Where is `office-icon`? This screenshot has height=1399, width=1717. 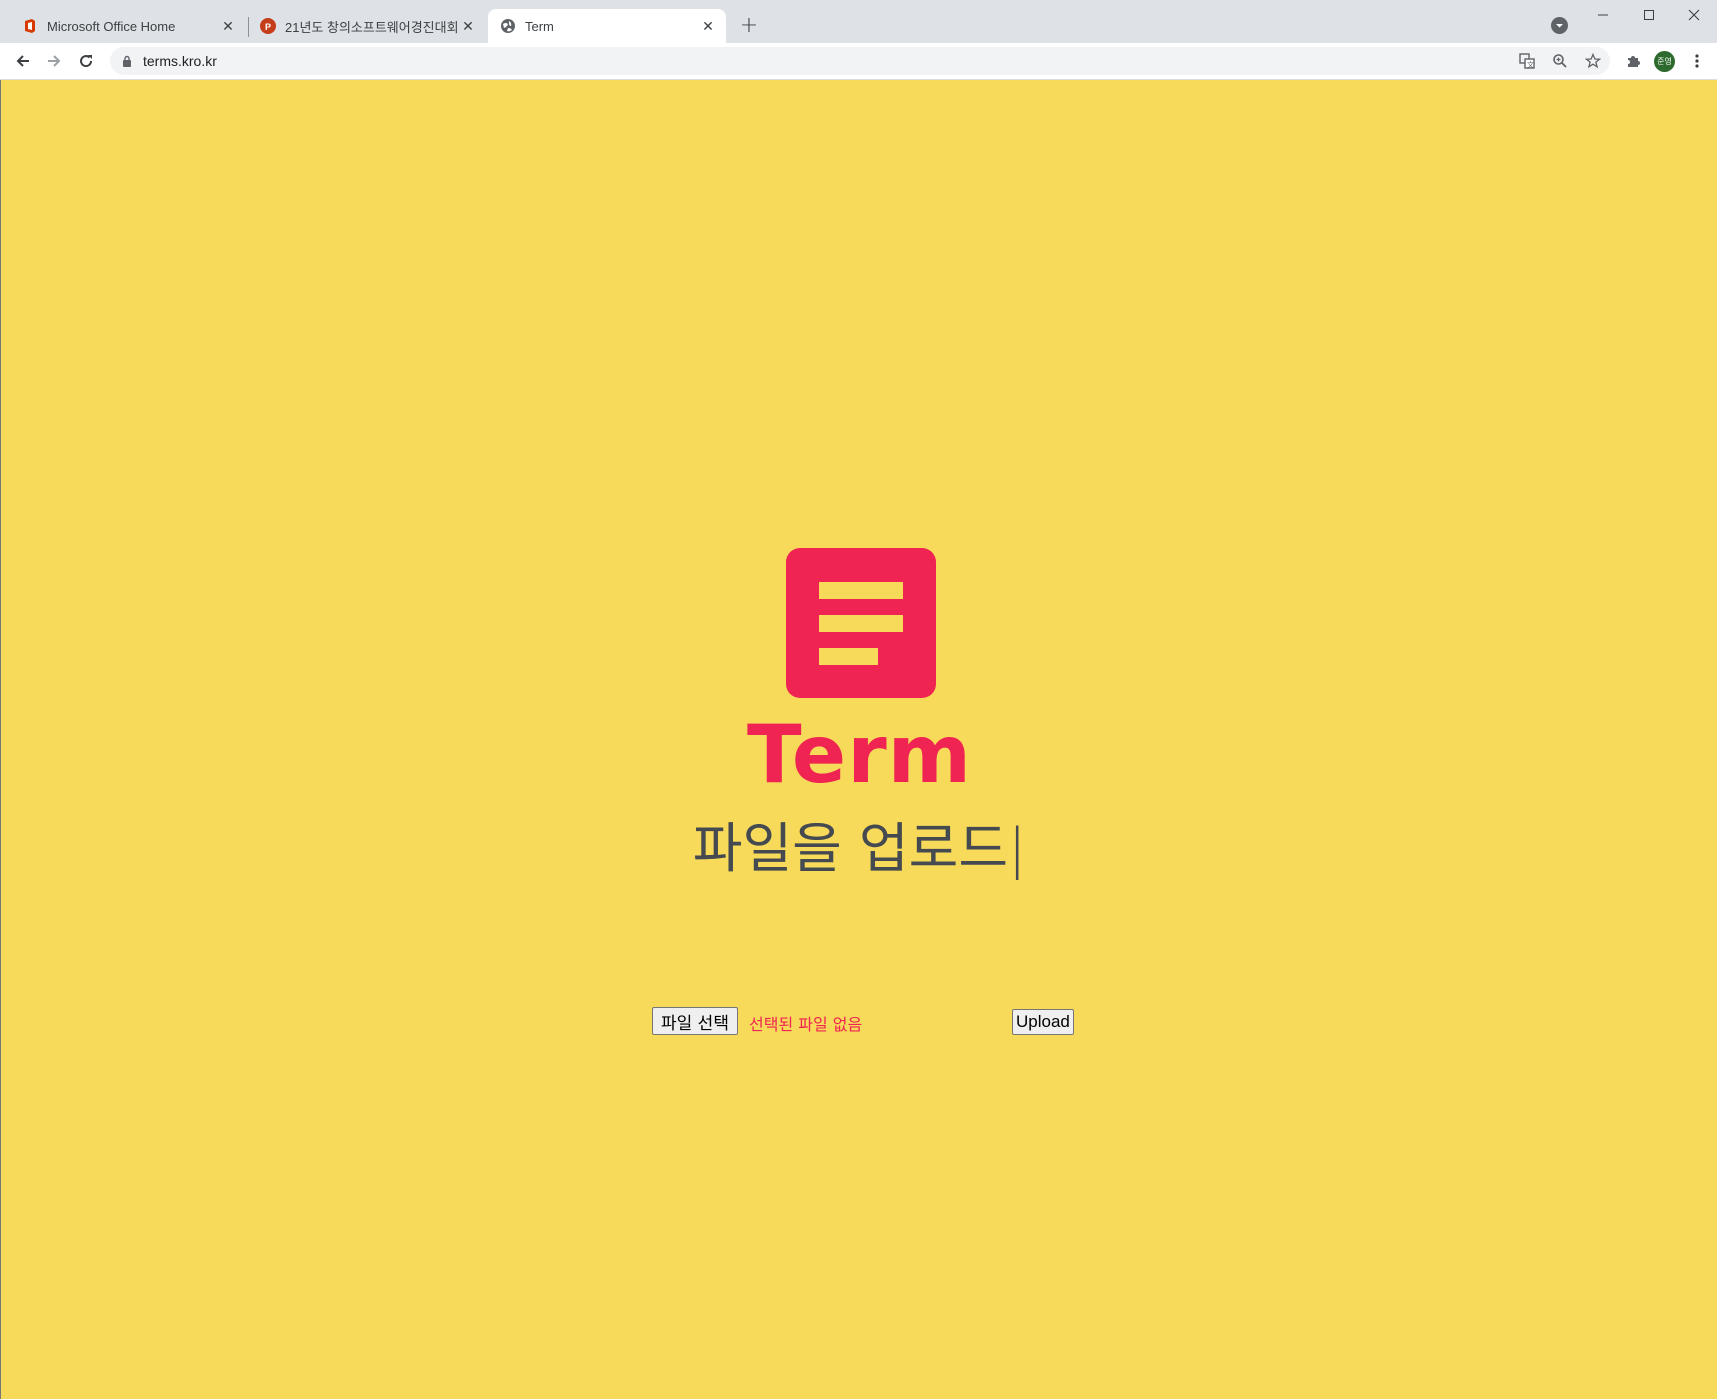
office-icon is located at coordinates (30, 26).